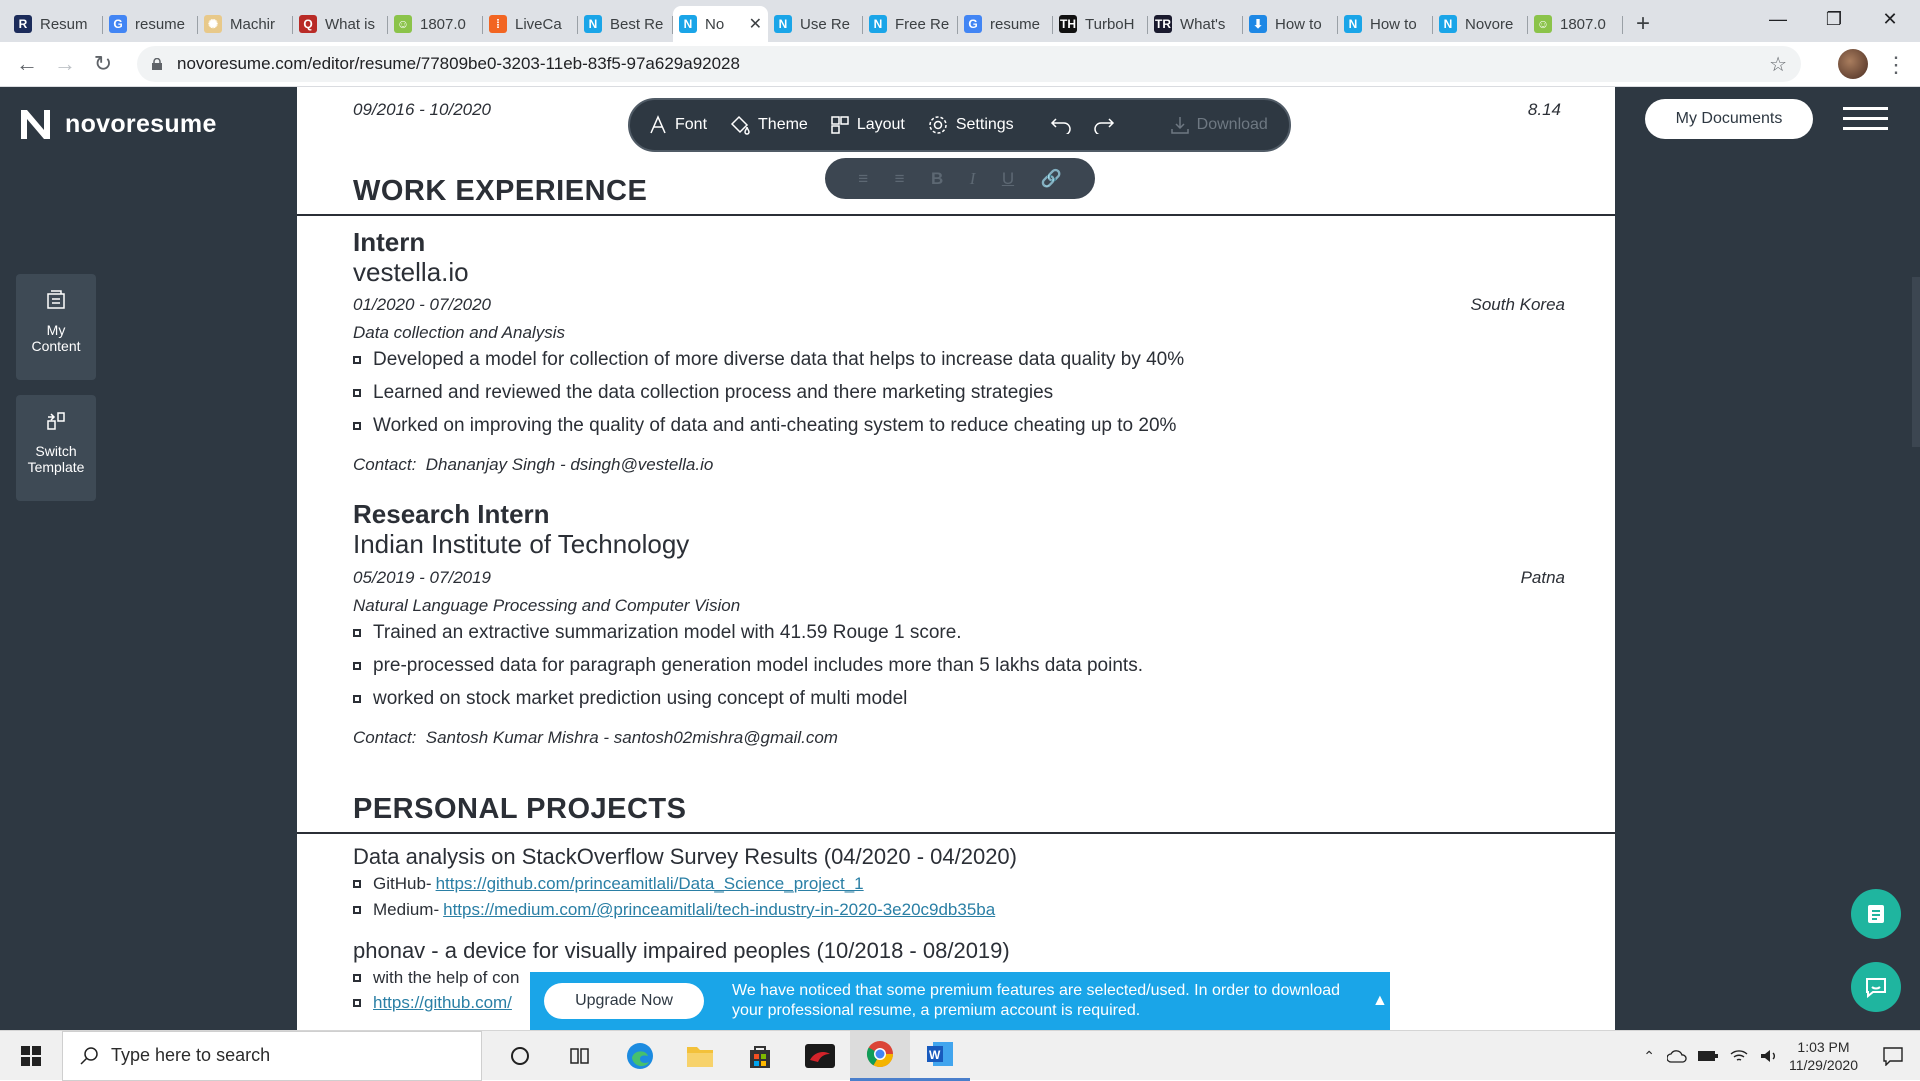 Image resolution: width=1920 pixels, height=1081 pixels. I want to click on job-date: 05/2019 - 07/2019, so click(422, 578).